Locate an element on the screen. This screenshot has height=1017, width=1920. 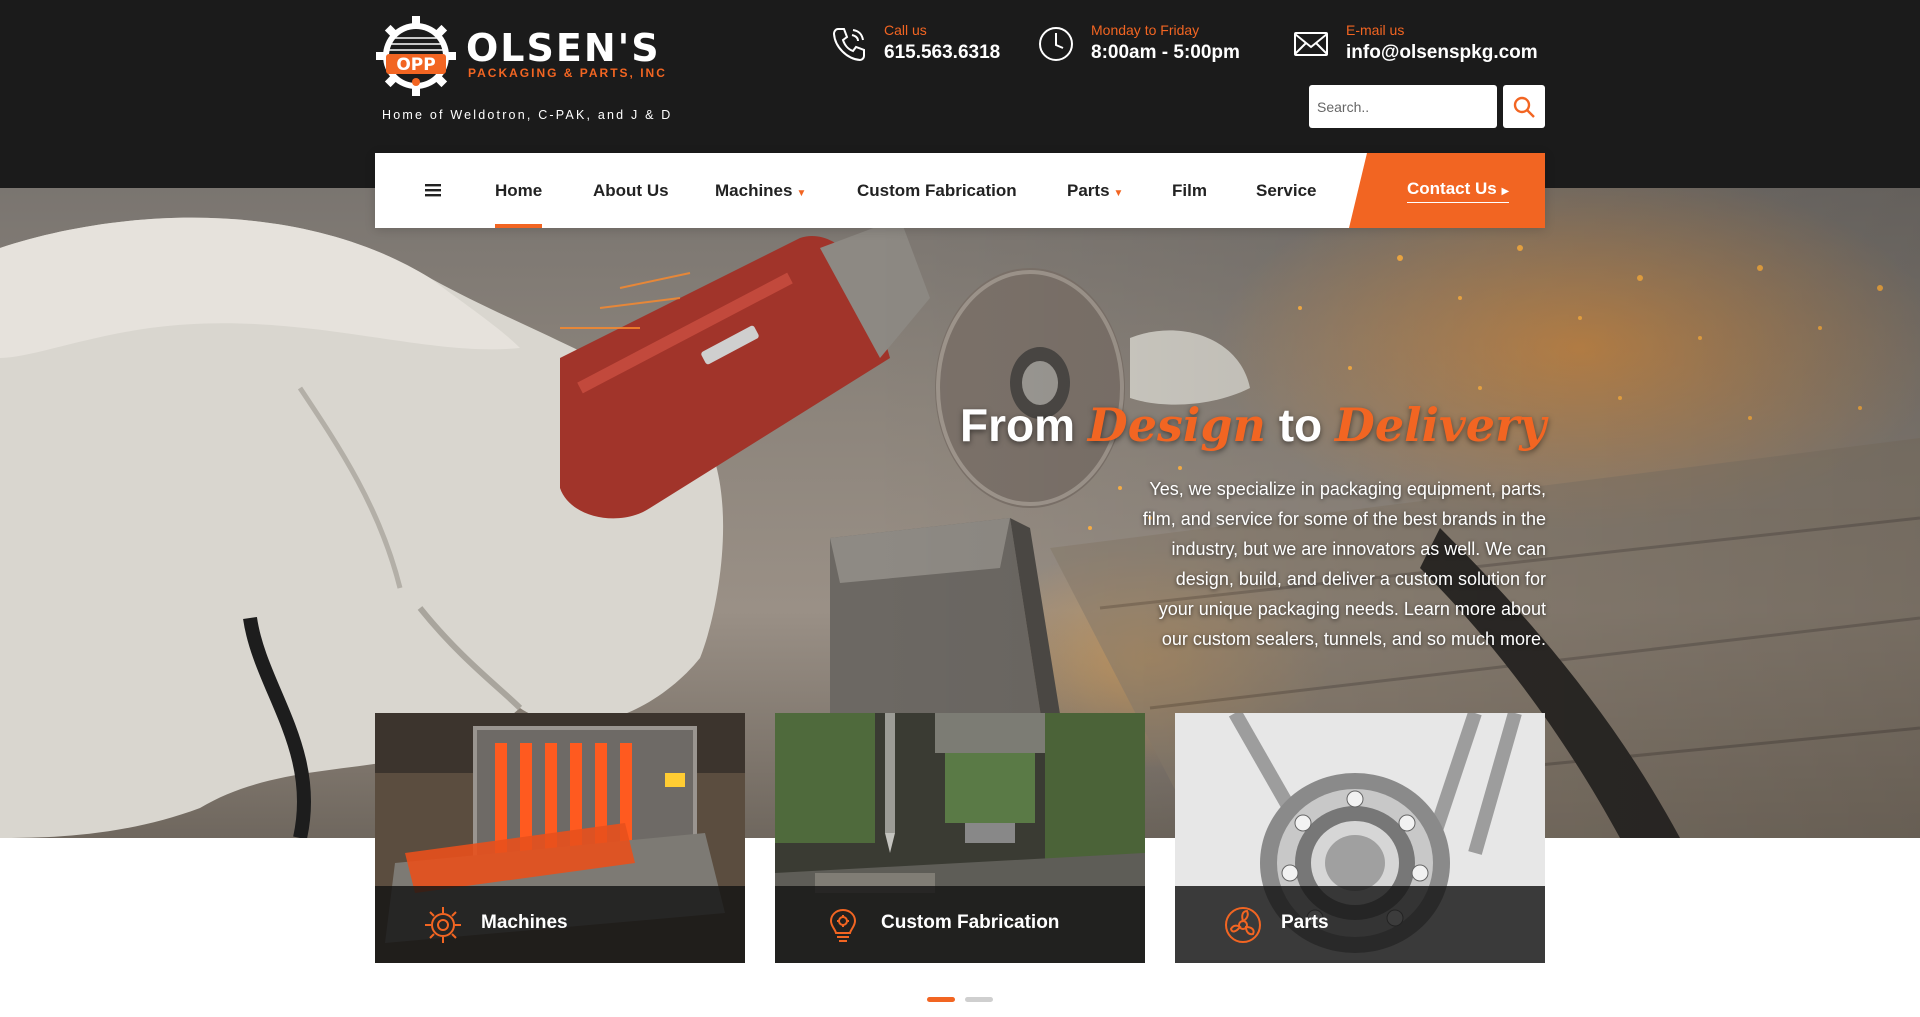
hero-title: From Design to Delivery is located at coordinates (1253, 425).